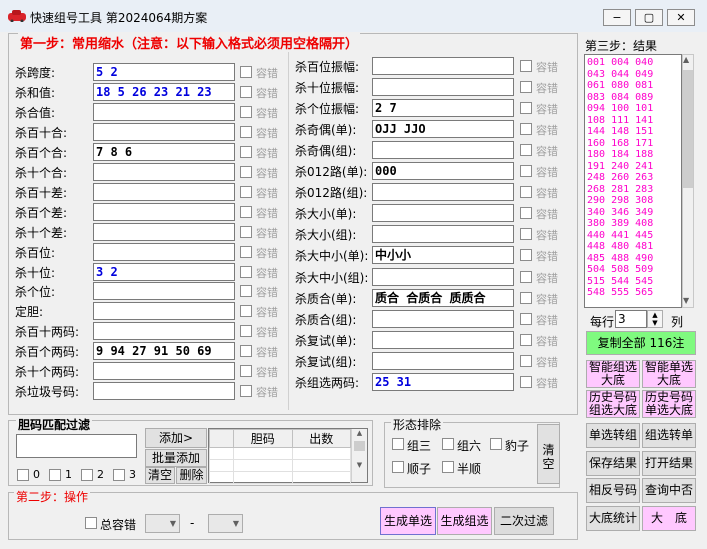 This screenshot has height=549, width=707. Describe the element at coordinates (617, 17) in the screenshot. I see `minimize-button: −` at that location.